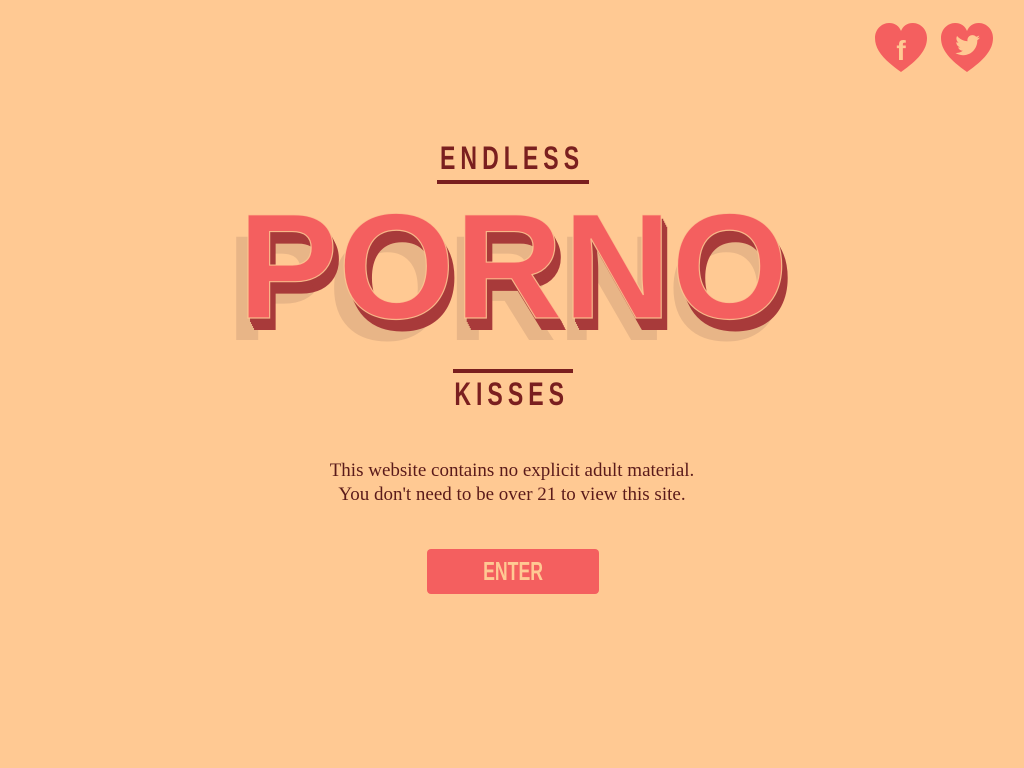  I want to click on twitter-heart-icon, so click(967, 47).